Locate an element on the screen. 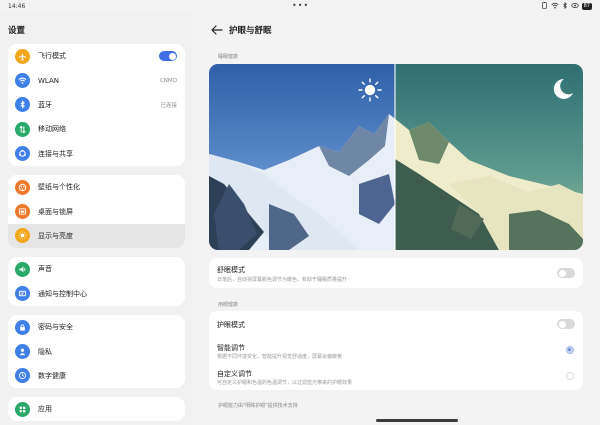  sidebar-item-privacy: 隐私 is located at coordinates (96, 351).